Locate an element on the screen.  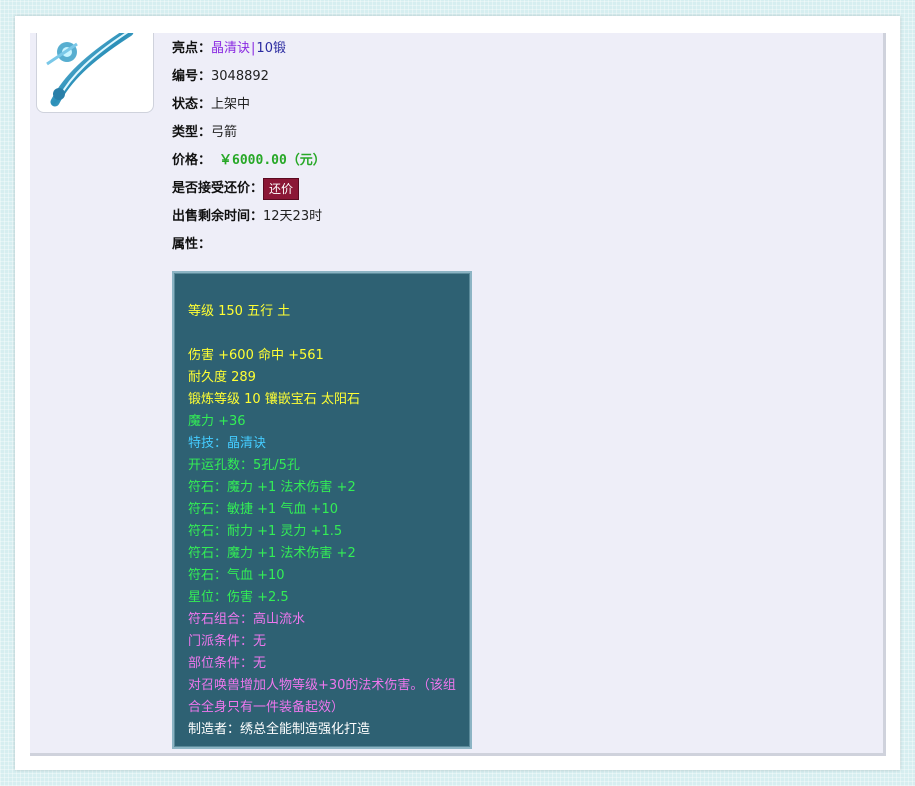
remaining-time-row: 出售剩余时间：12天23时 is located at coordinates (472, 219).